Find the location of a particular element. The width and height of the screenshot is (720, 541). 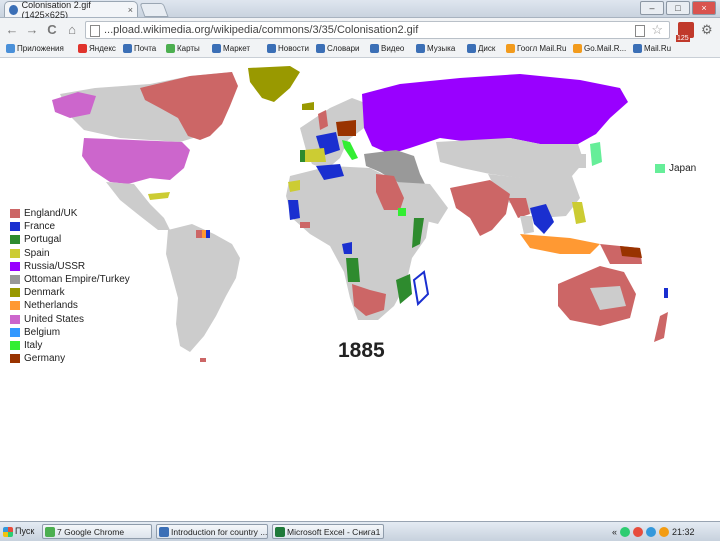

menu-wrench-icon: ⚙ is located at coordinates (707, 30).